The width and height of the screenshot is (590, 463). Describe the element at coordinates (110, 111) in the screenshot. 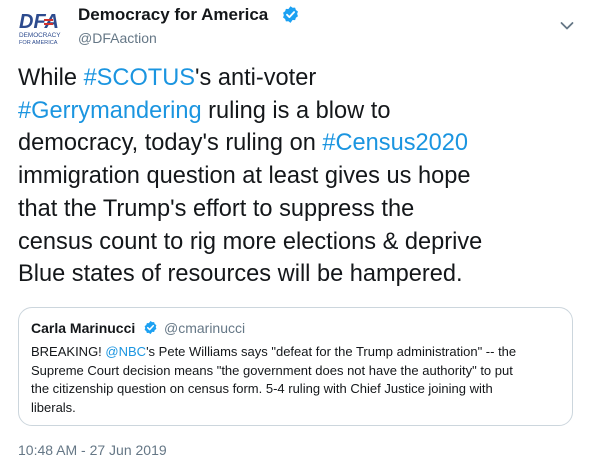

I see `hashtag-link: #Gerrymandering` at that location.